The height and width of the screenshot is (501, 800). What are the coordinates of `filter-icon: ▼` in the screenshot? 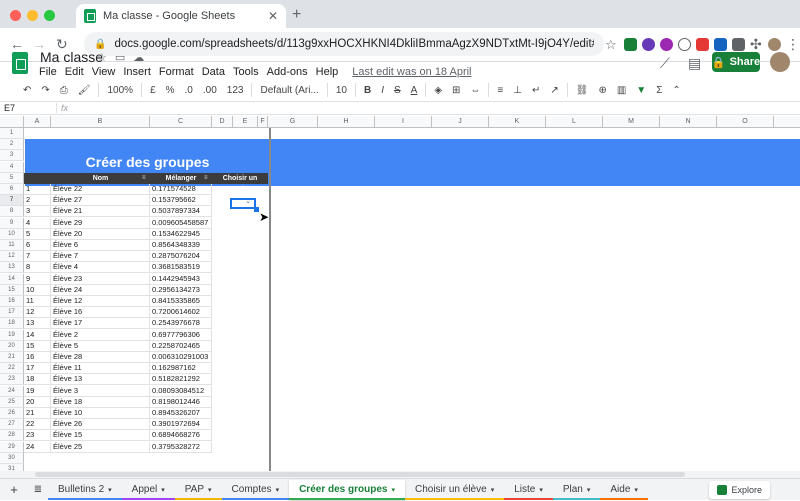 It's located at (641, 90).